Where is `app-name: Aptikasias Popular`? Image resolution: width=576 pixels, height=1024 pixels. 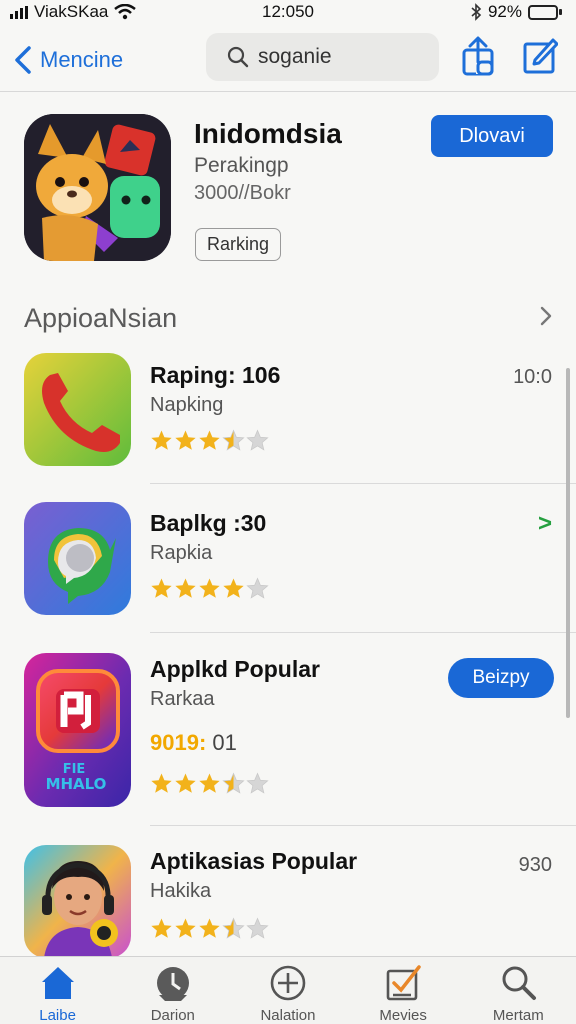 app-name: Aptikasias Popular is located at coordinates (254, 861).